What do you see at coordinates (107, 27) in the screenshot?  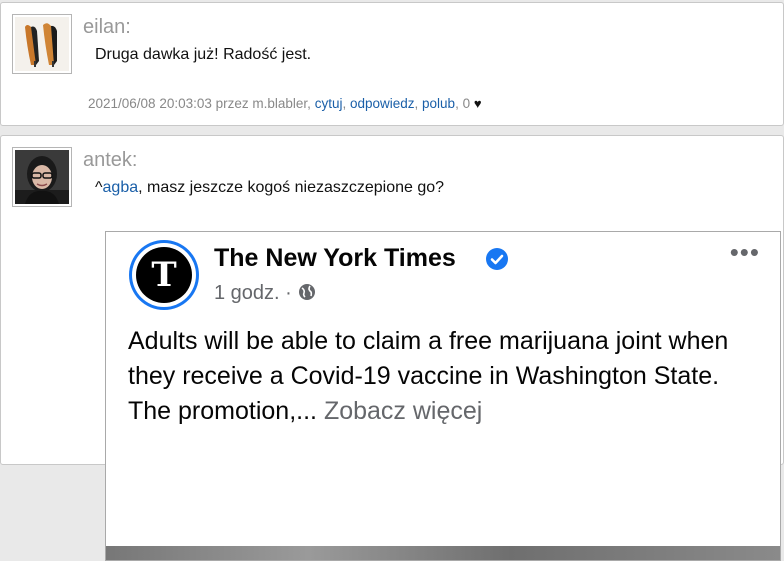 I see `comment-author: eilan:` at bounding box center [107, 27].